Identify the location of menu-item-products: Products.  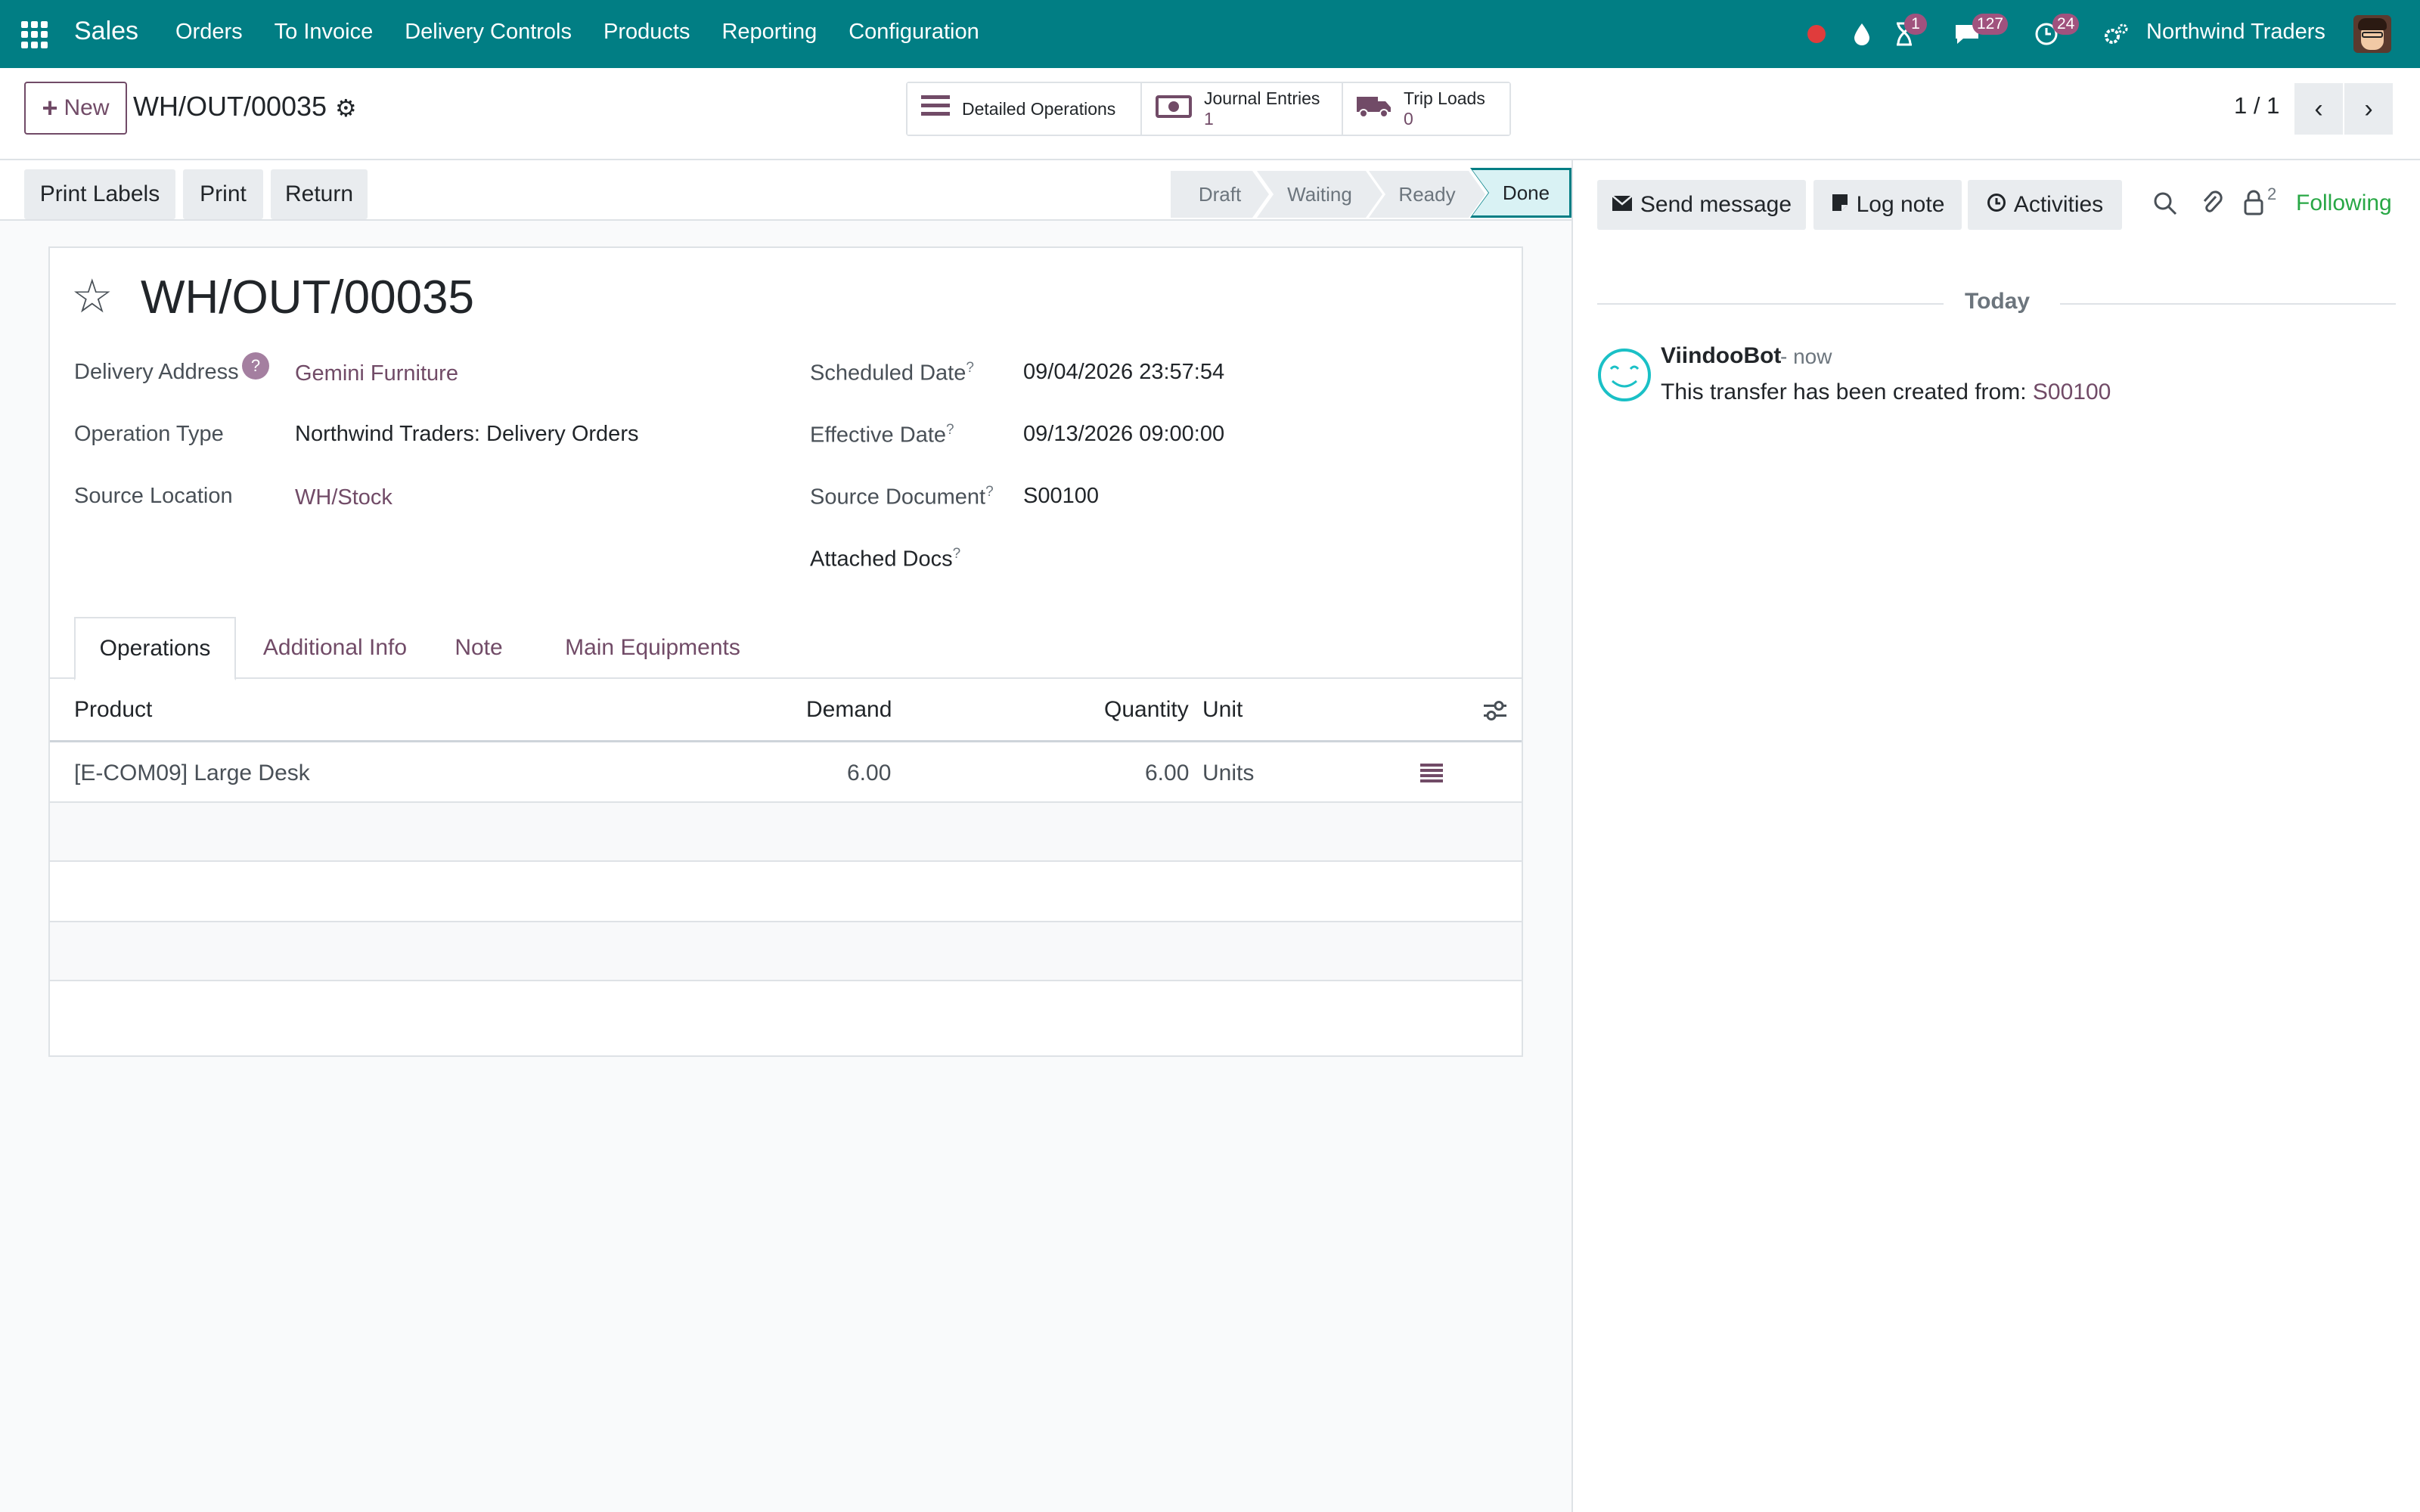
(646, 32).